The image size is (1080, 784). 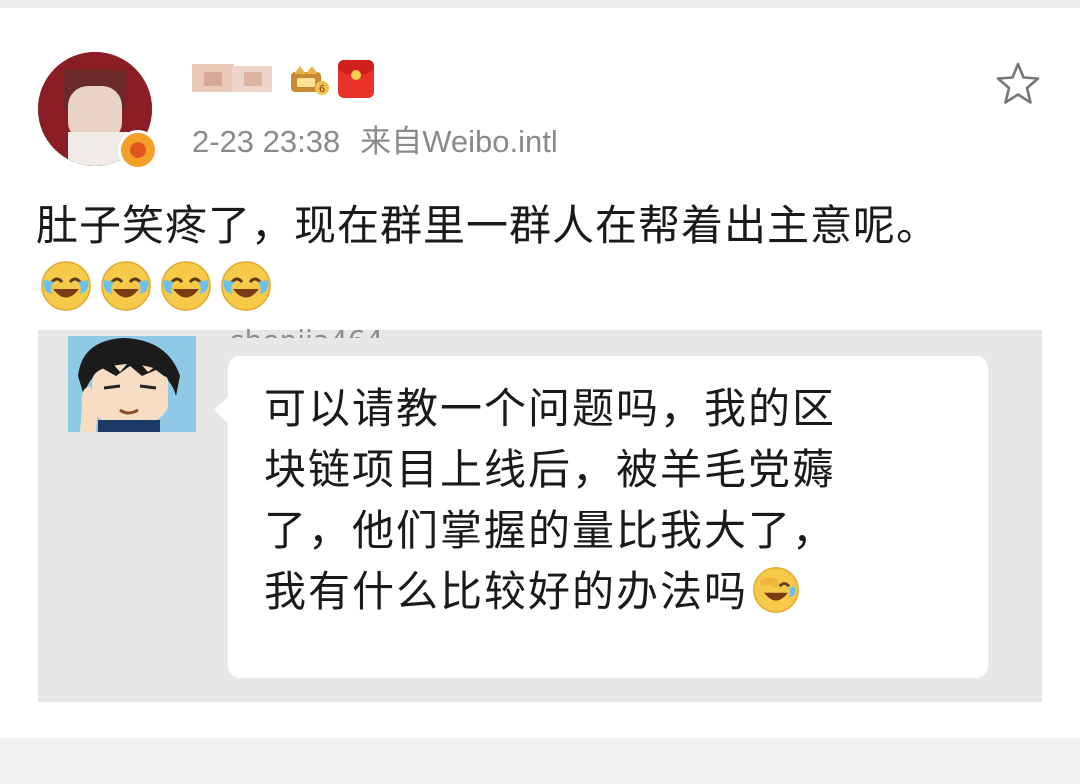 What do you see at coordinates (488, 225) in the screenshot?
I see `post-text: 肚子笑疼了，现在群里一群人在帮着出主意呢。` at bounding box center [488, 225].